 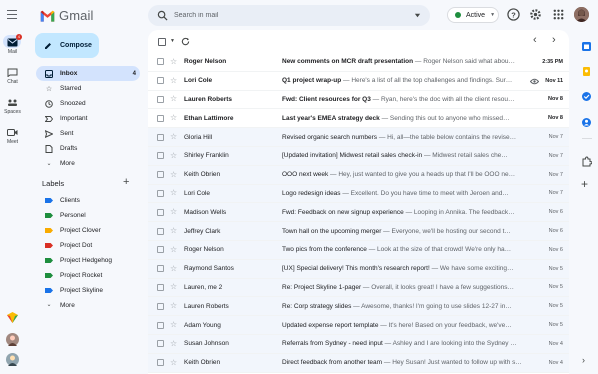 I want to click on nav-more: ⌄ More, so click(x=88, y=163).